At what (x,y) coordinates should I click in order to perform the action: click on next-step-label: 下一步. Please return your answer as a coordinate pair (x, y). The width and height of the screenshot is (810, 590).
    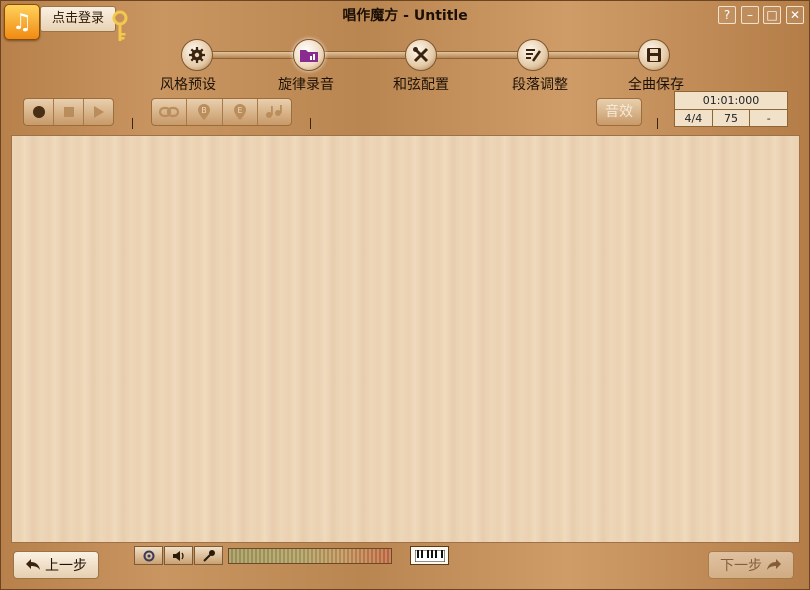
    Looking at the image, I should click on (741, 566).